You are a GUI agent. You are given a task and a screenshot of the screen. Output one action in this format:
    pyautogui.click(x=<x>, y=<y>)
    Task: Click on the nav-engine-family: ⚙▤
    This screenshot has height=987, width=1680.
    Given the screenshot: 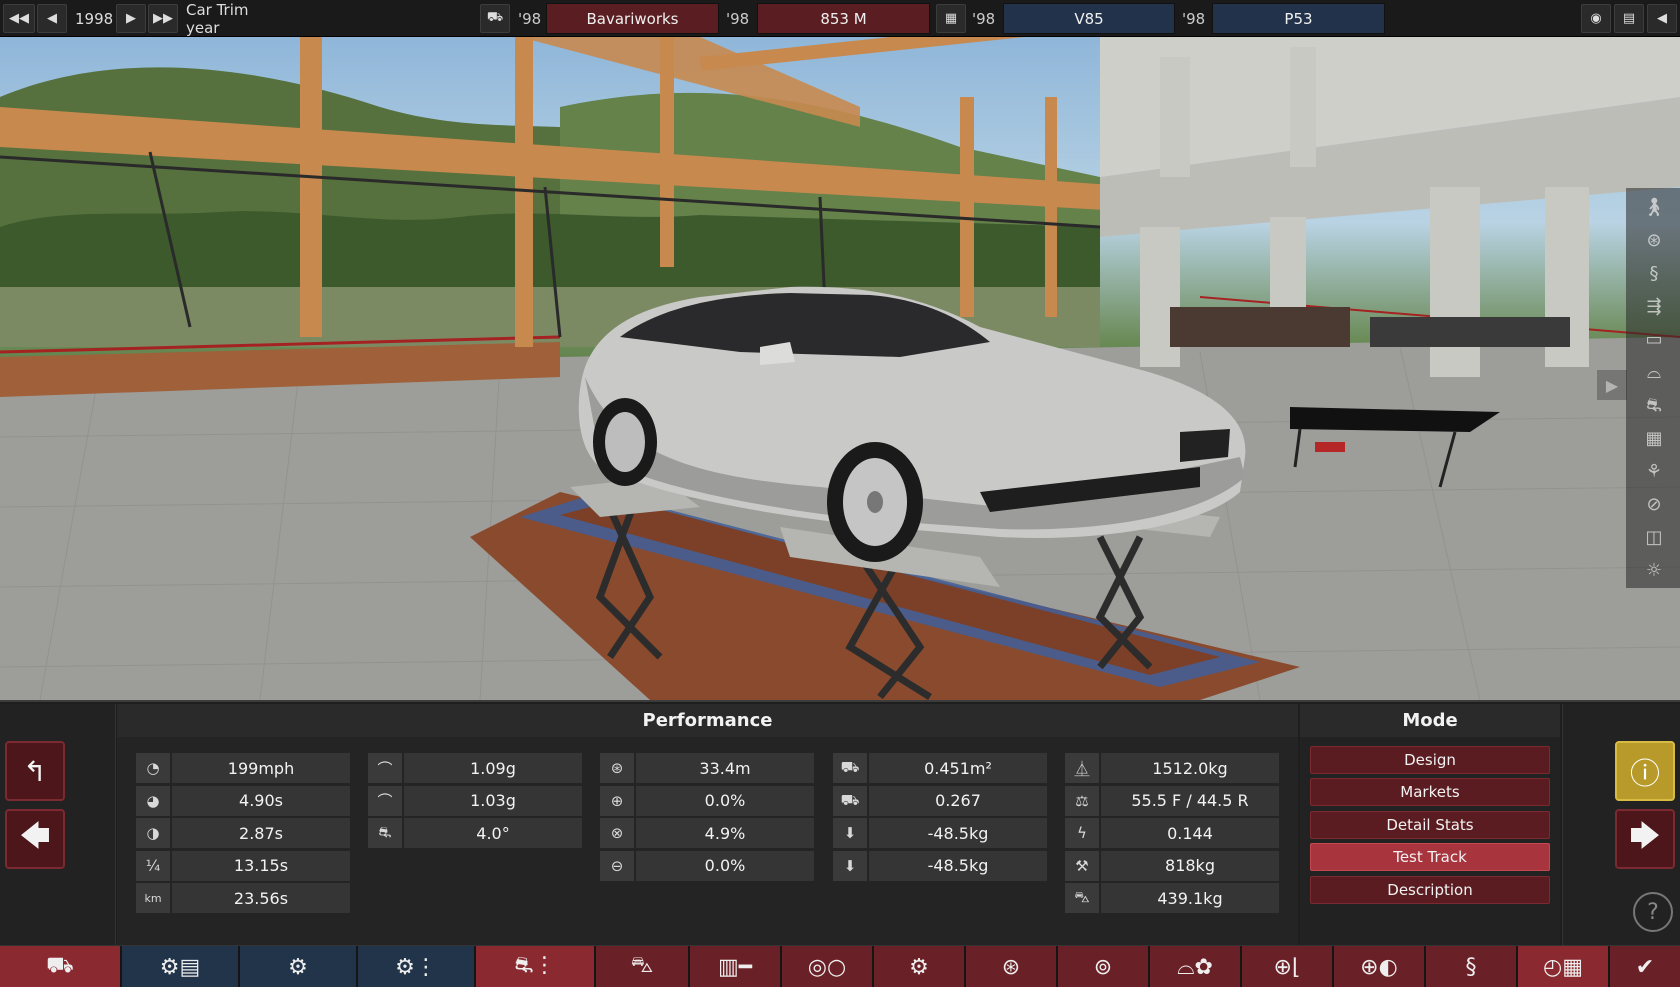 What is the action you would take?
    pyautogui.click(x=180, y=966)
    